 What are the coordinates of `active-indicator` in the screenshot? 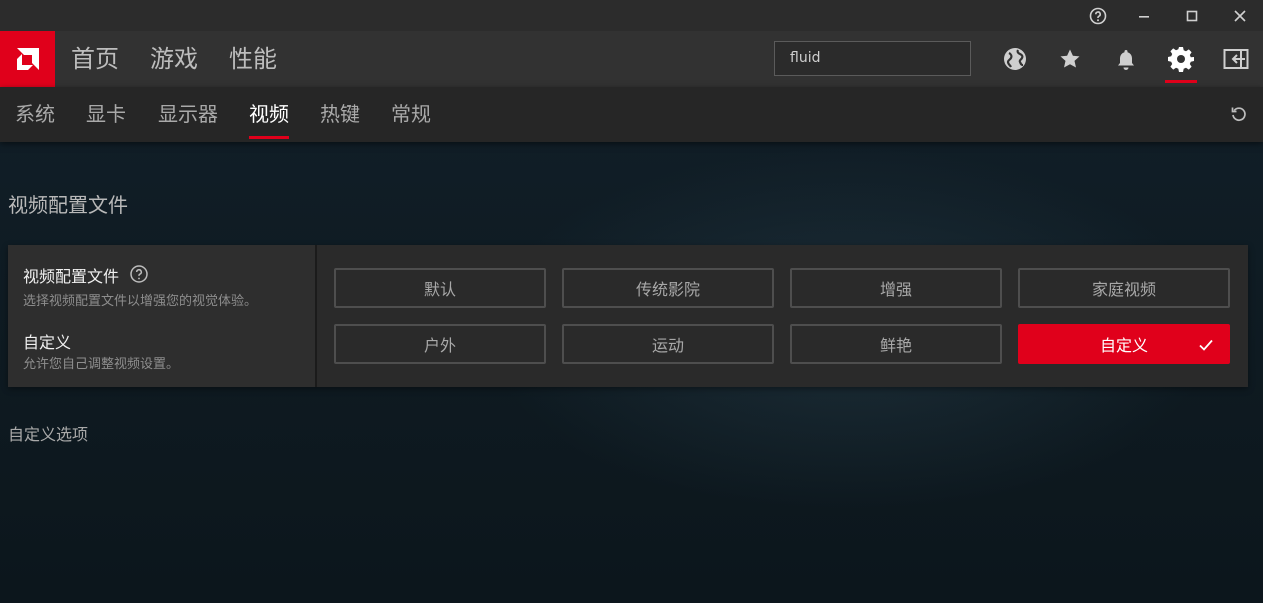 It's located at (1181, 81).